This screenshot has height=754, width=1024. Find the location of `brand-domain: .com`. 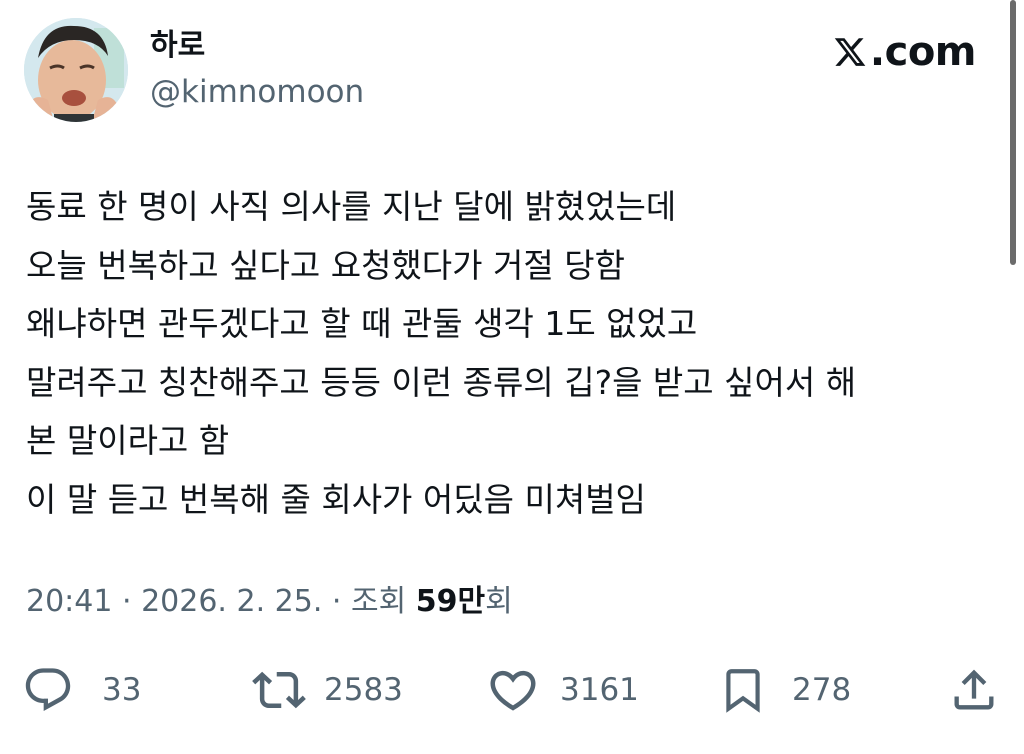

brand-domain: .com is located at coordinates (923, 52).